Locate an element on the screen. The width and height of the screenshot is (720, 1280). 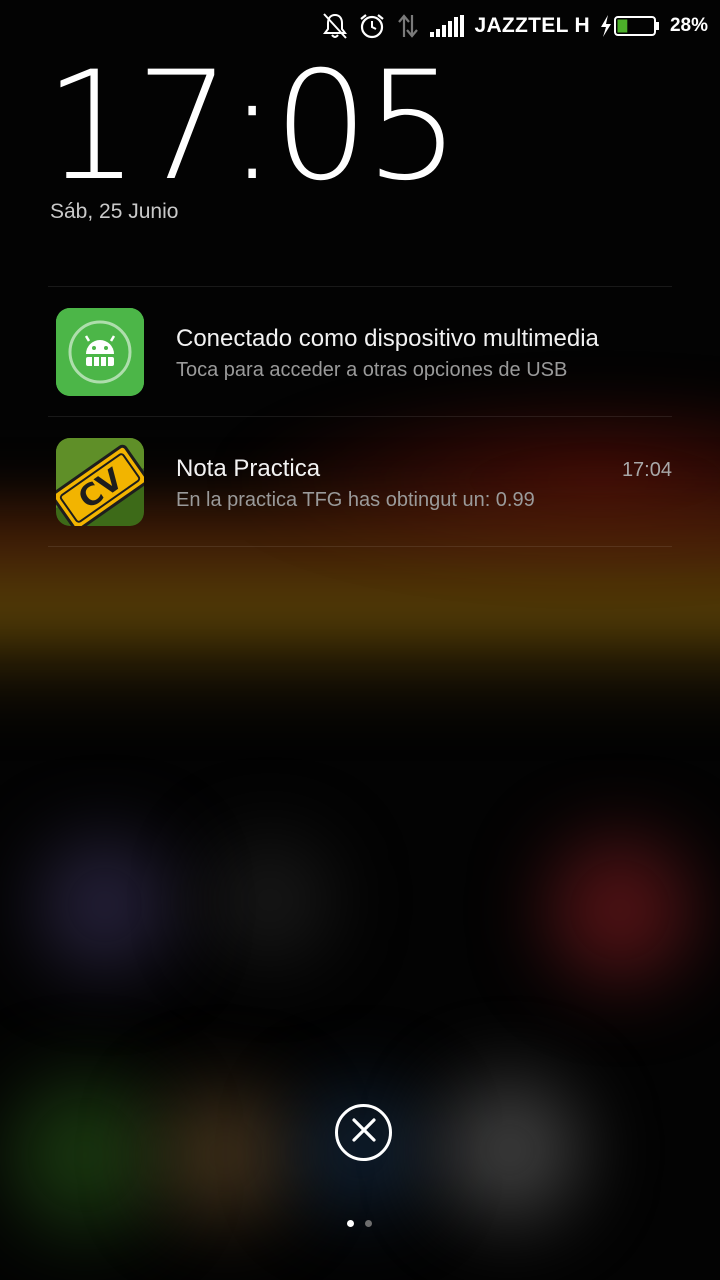
battery-icon is located at coordinates (636, 26).